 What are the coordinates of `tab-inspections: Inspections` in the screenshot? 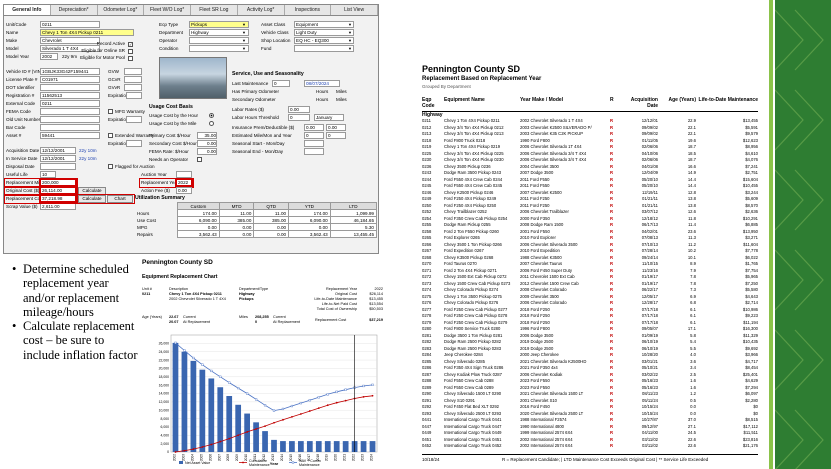 It's located at (308, 10).